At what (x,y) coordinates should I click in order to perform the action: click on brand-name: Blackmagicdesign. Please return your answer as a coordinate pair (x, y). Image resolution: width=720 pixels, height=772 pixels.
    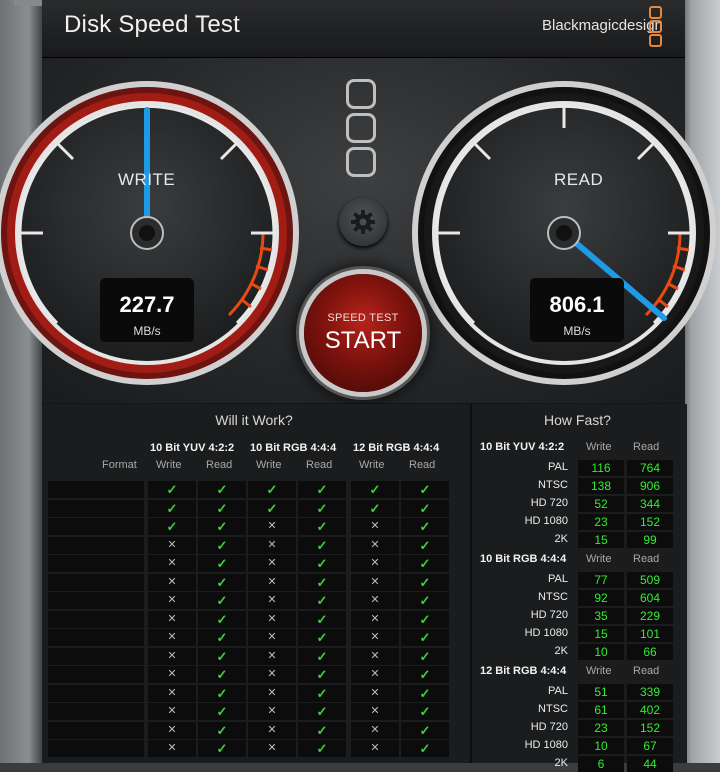
    Looking at the image, I should click on (602, 25).